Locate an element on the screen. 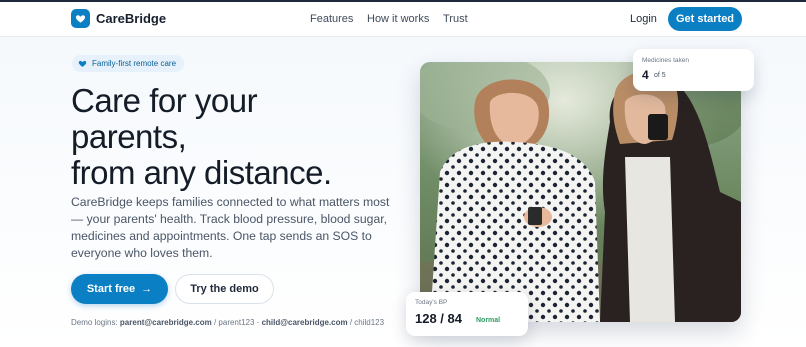 This screenshot has width=806, height=347. demo-logins-prefix: Demo logins: is located at coordinates (94, 322).